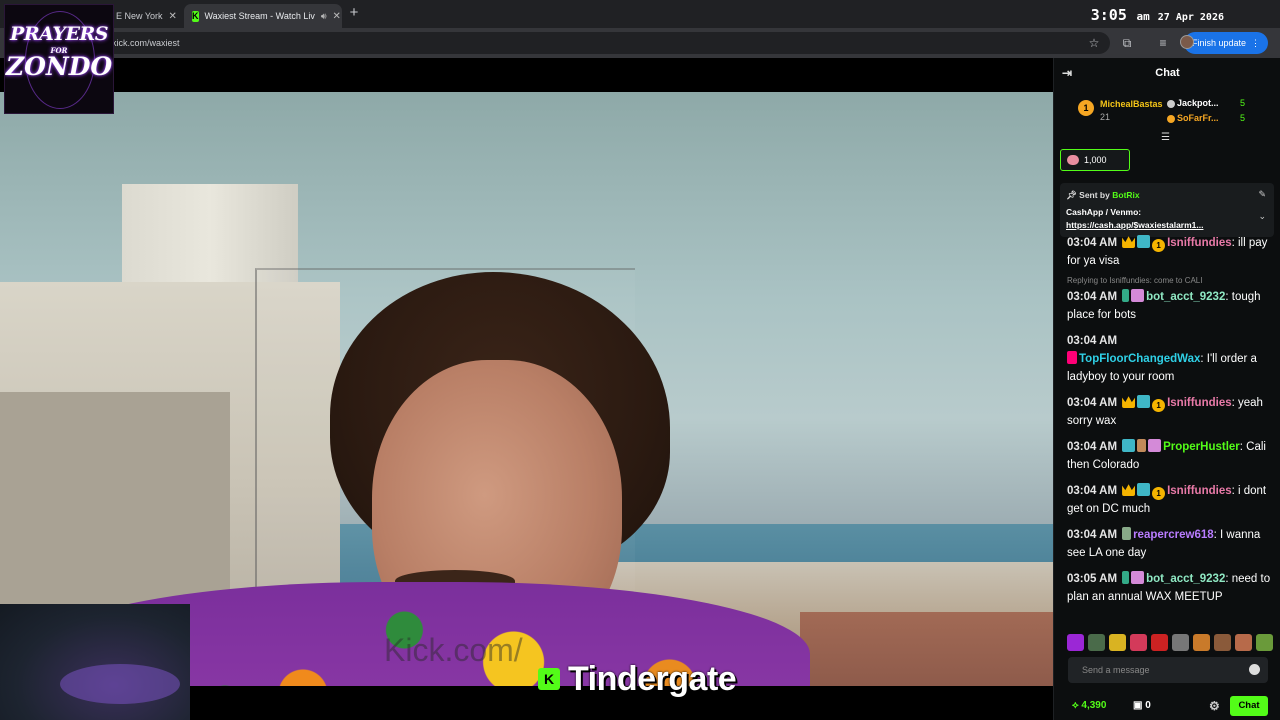  Describe the element at coordinates (1105, 117) in the screenshot. I see `leaderboard-count: 21` at that location.